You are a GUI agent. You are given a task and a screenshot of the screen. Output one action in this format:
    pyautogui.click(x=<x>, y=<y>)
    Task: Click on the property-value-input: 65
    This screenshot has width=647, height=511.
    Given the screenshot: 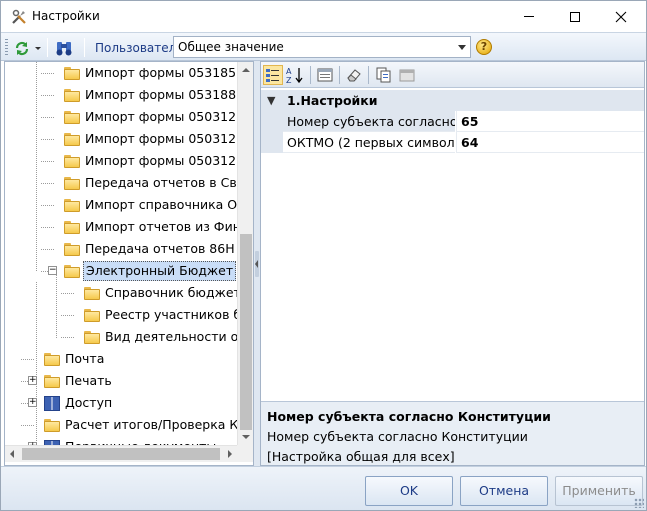 What is the action you would take?
    pyautogui.click(x=550, y=121)
    